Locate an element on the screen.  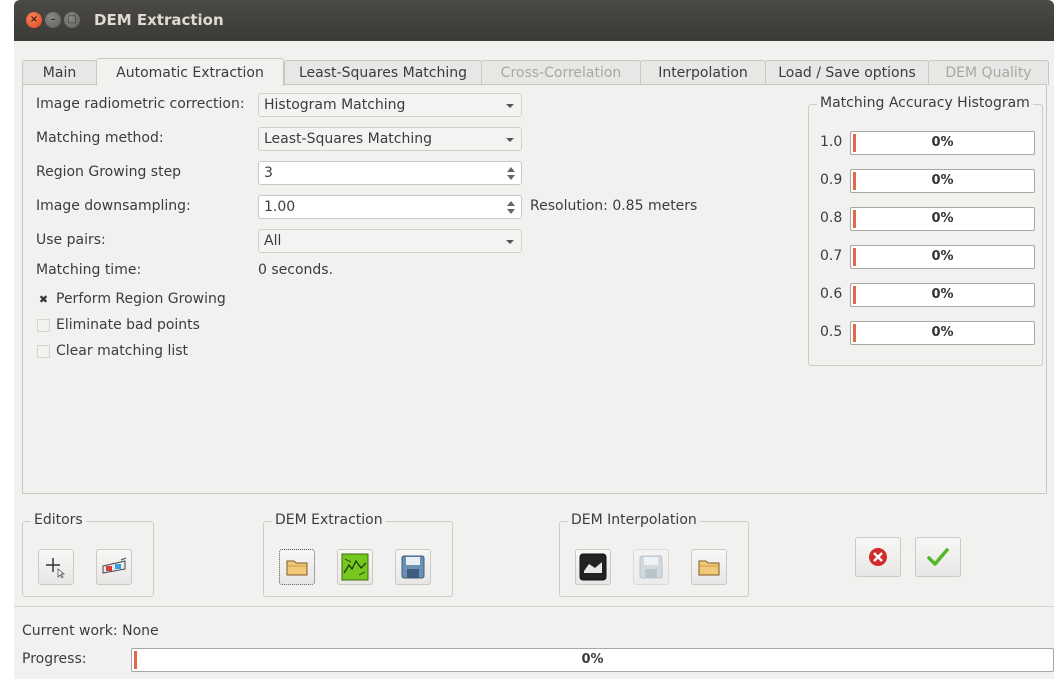
tab-cross-correlation: Cross-Correlation is located at coordinates (561, 72).